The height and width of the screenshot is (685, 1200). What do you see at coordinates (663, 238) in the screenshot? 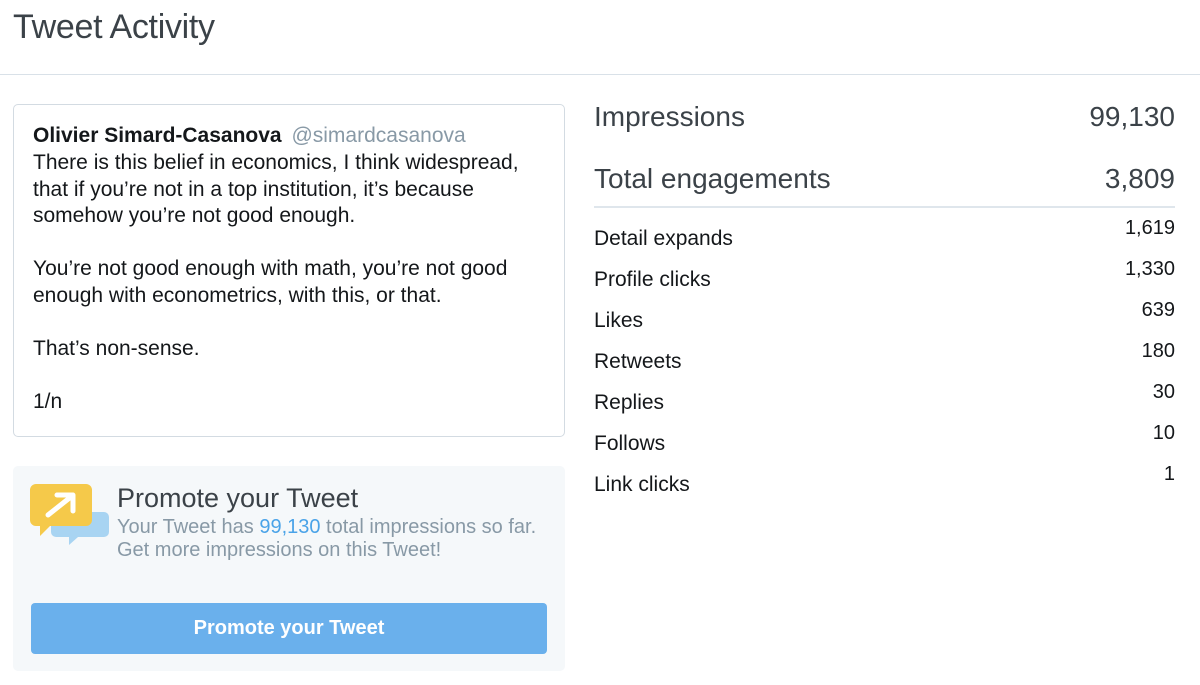
I see `metric-label: Detail expands` at bounding box center [663, 238].